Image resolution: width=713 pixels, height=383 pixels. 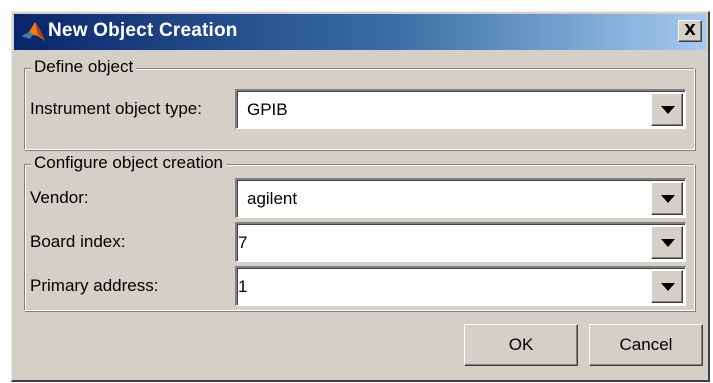 I want to click on board-index-combo: 7, so click(x=460, y=242).